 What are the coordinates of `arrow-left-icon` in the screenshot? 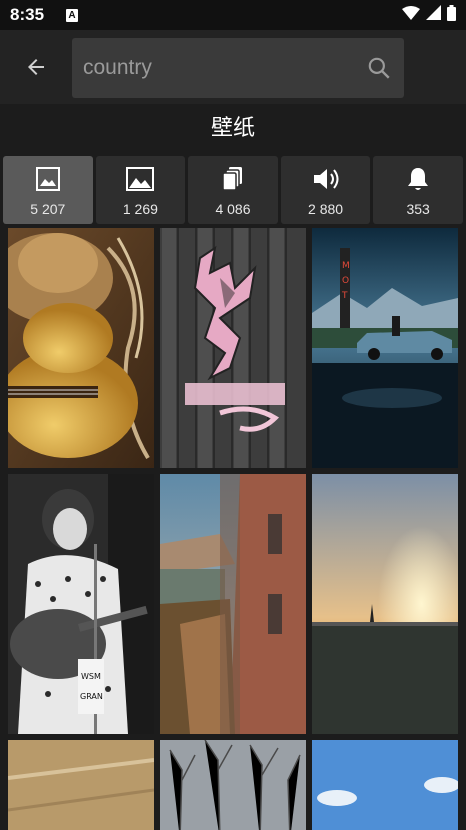 It's located at (36, 67).